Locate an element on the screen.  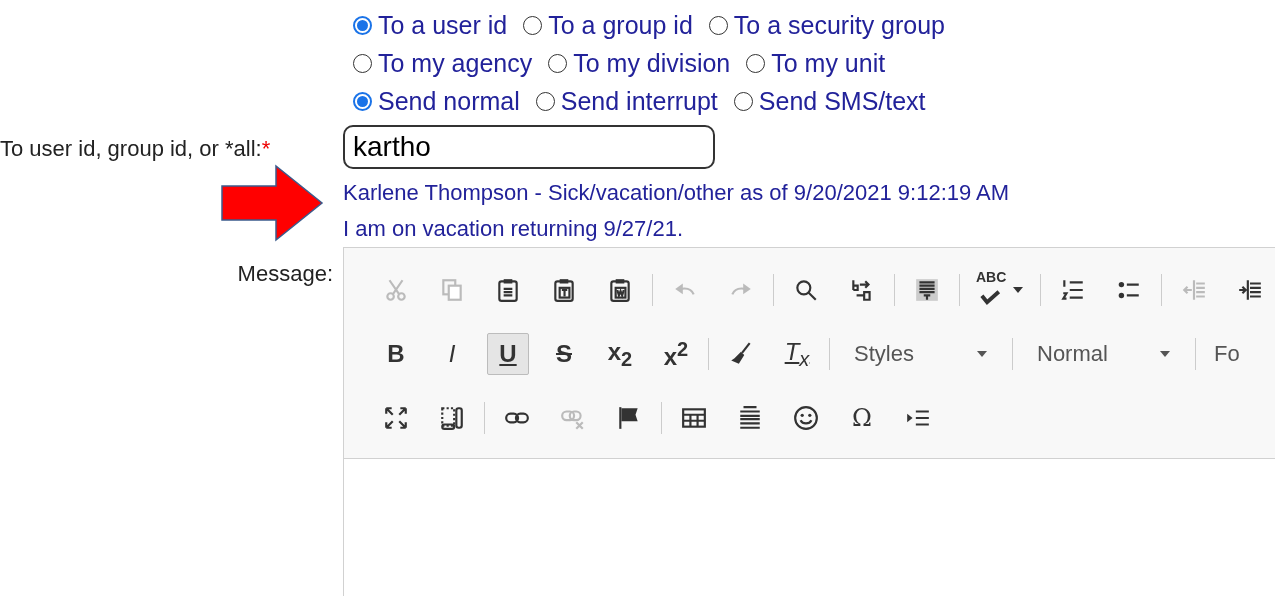
scissors-icon is located at coordinates (396, 290).